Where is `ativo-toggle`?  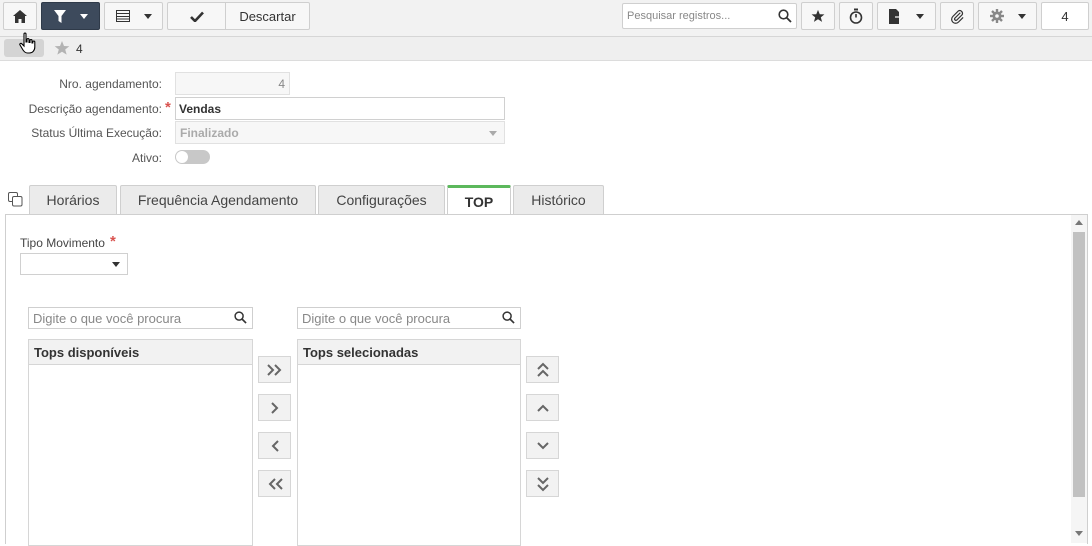 ativo-toggle is located at coordinates (192, 157).